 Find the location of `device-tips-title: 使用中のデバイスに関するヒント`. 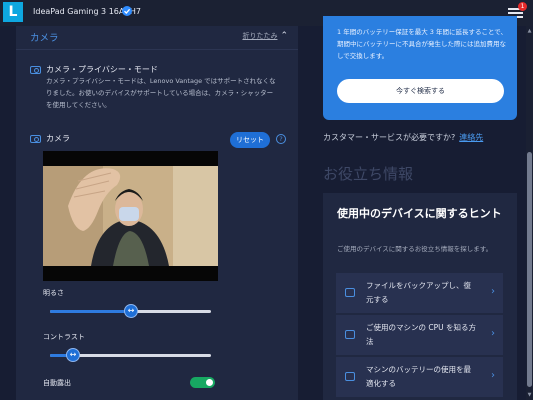

device-tips-title: 使用中のデバイスに関するヒント is located at coordinates (419, 213).